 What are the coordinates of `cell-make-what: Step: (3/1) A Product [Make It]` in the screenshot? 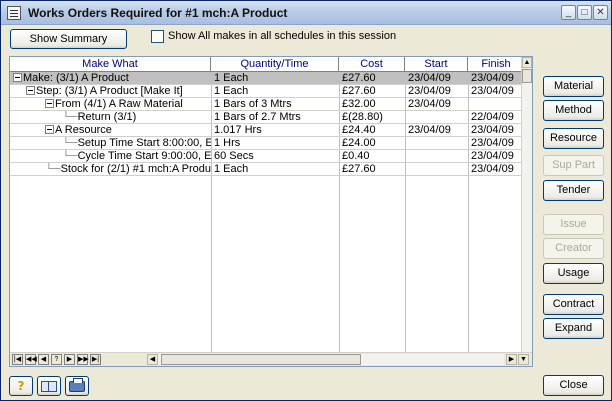 It's located at (110, 91).